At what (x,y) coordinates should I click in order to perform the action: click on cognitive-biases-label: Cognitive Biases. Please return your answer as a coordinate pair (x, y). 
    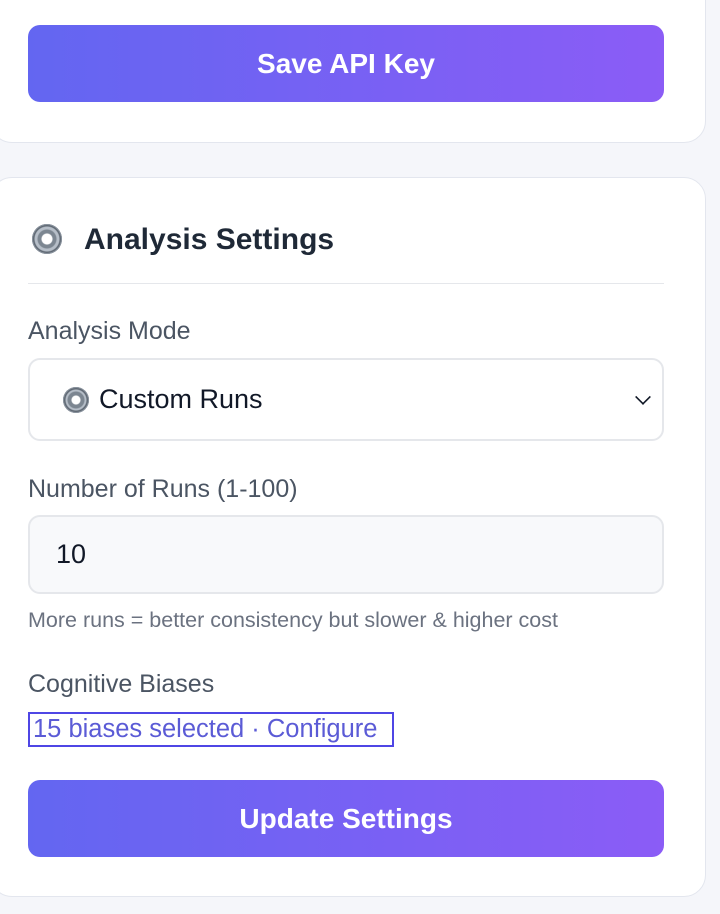
    Looking at the image, I should click on (121, 684).